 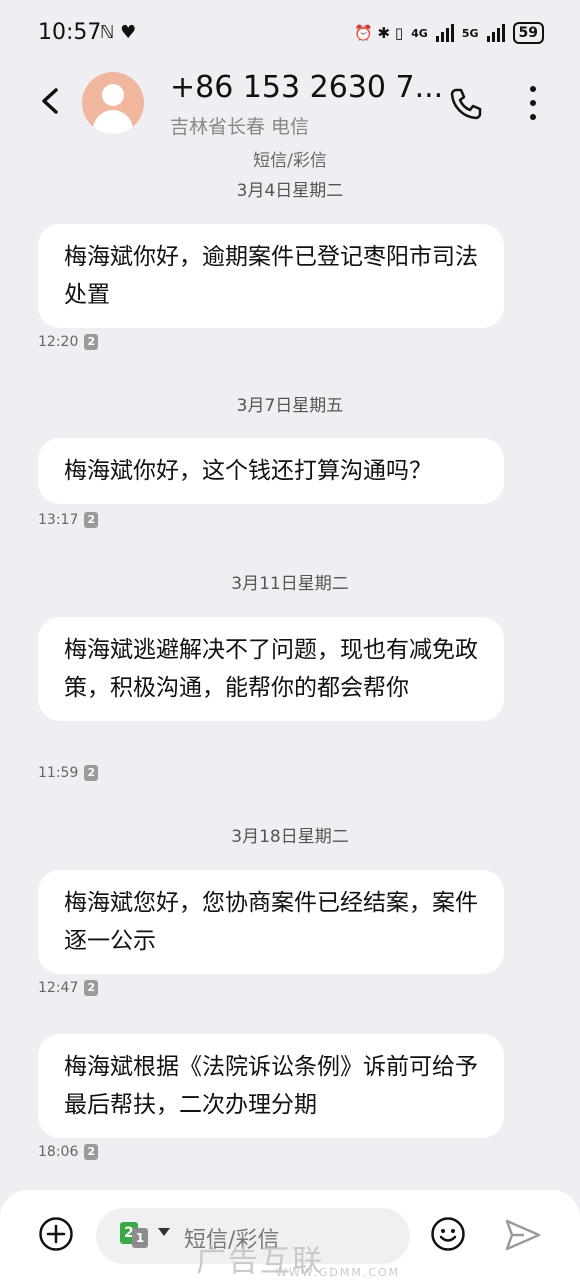 What do you see at coordinates (290, 191) in the screenshot?
I see `date-separator: 3月4日星期二` at bounding box center [290, 191].